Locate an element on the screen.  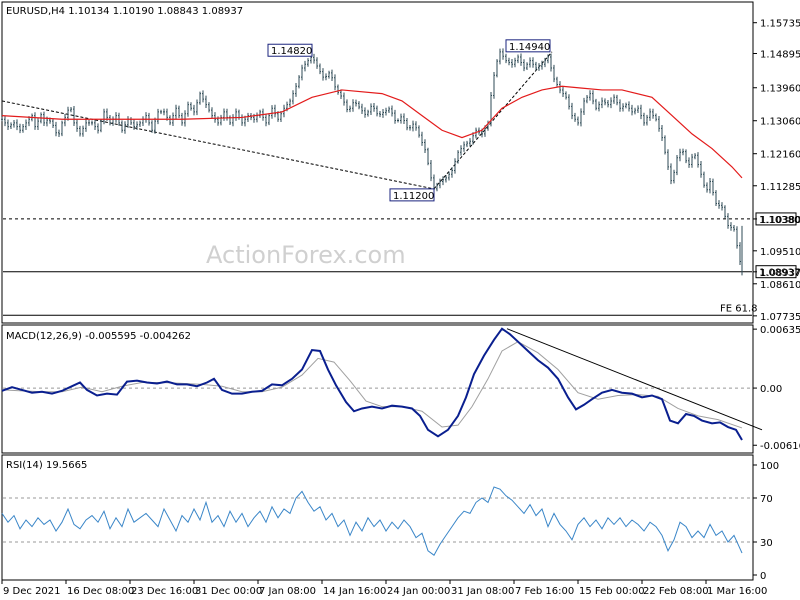
x-tick-label: 15 Feb 00:00 is located at coordinates (612, 591).